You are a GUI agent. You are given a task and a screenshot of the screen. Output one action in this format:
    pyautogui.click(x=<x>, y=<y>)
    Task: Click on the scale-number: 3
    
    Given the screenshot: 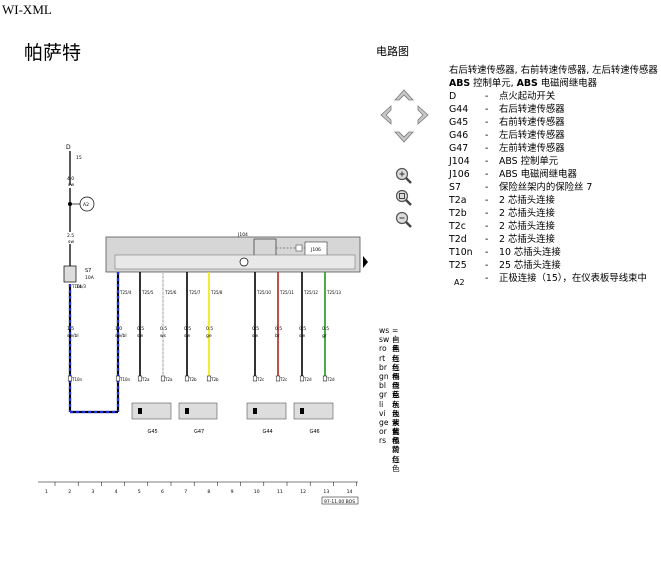 What is the action you would take?
    pyautogui.click(x=92, y=492)
    